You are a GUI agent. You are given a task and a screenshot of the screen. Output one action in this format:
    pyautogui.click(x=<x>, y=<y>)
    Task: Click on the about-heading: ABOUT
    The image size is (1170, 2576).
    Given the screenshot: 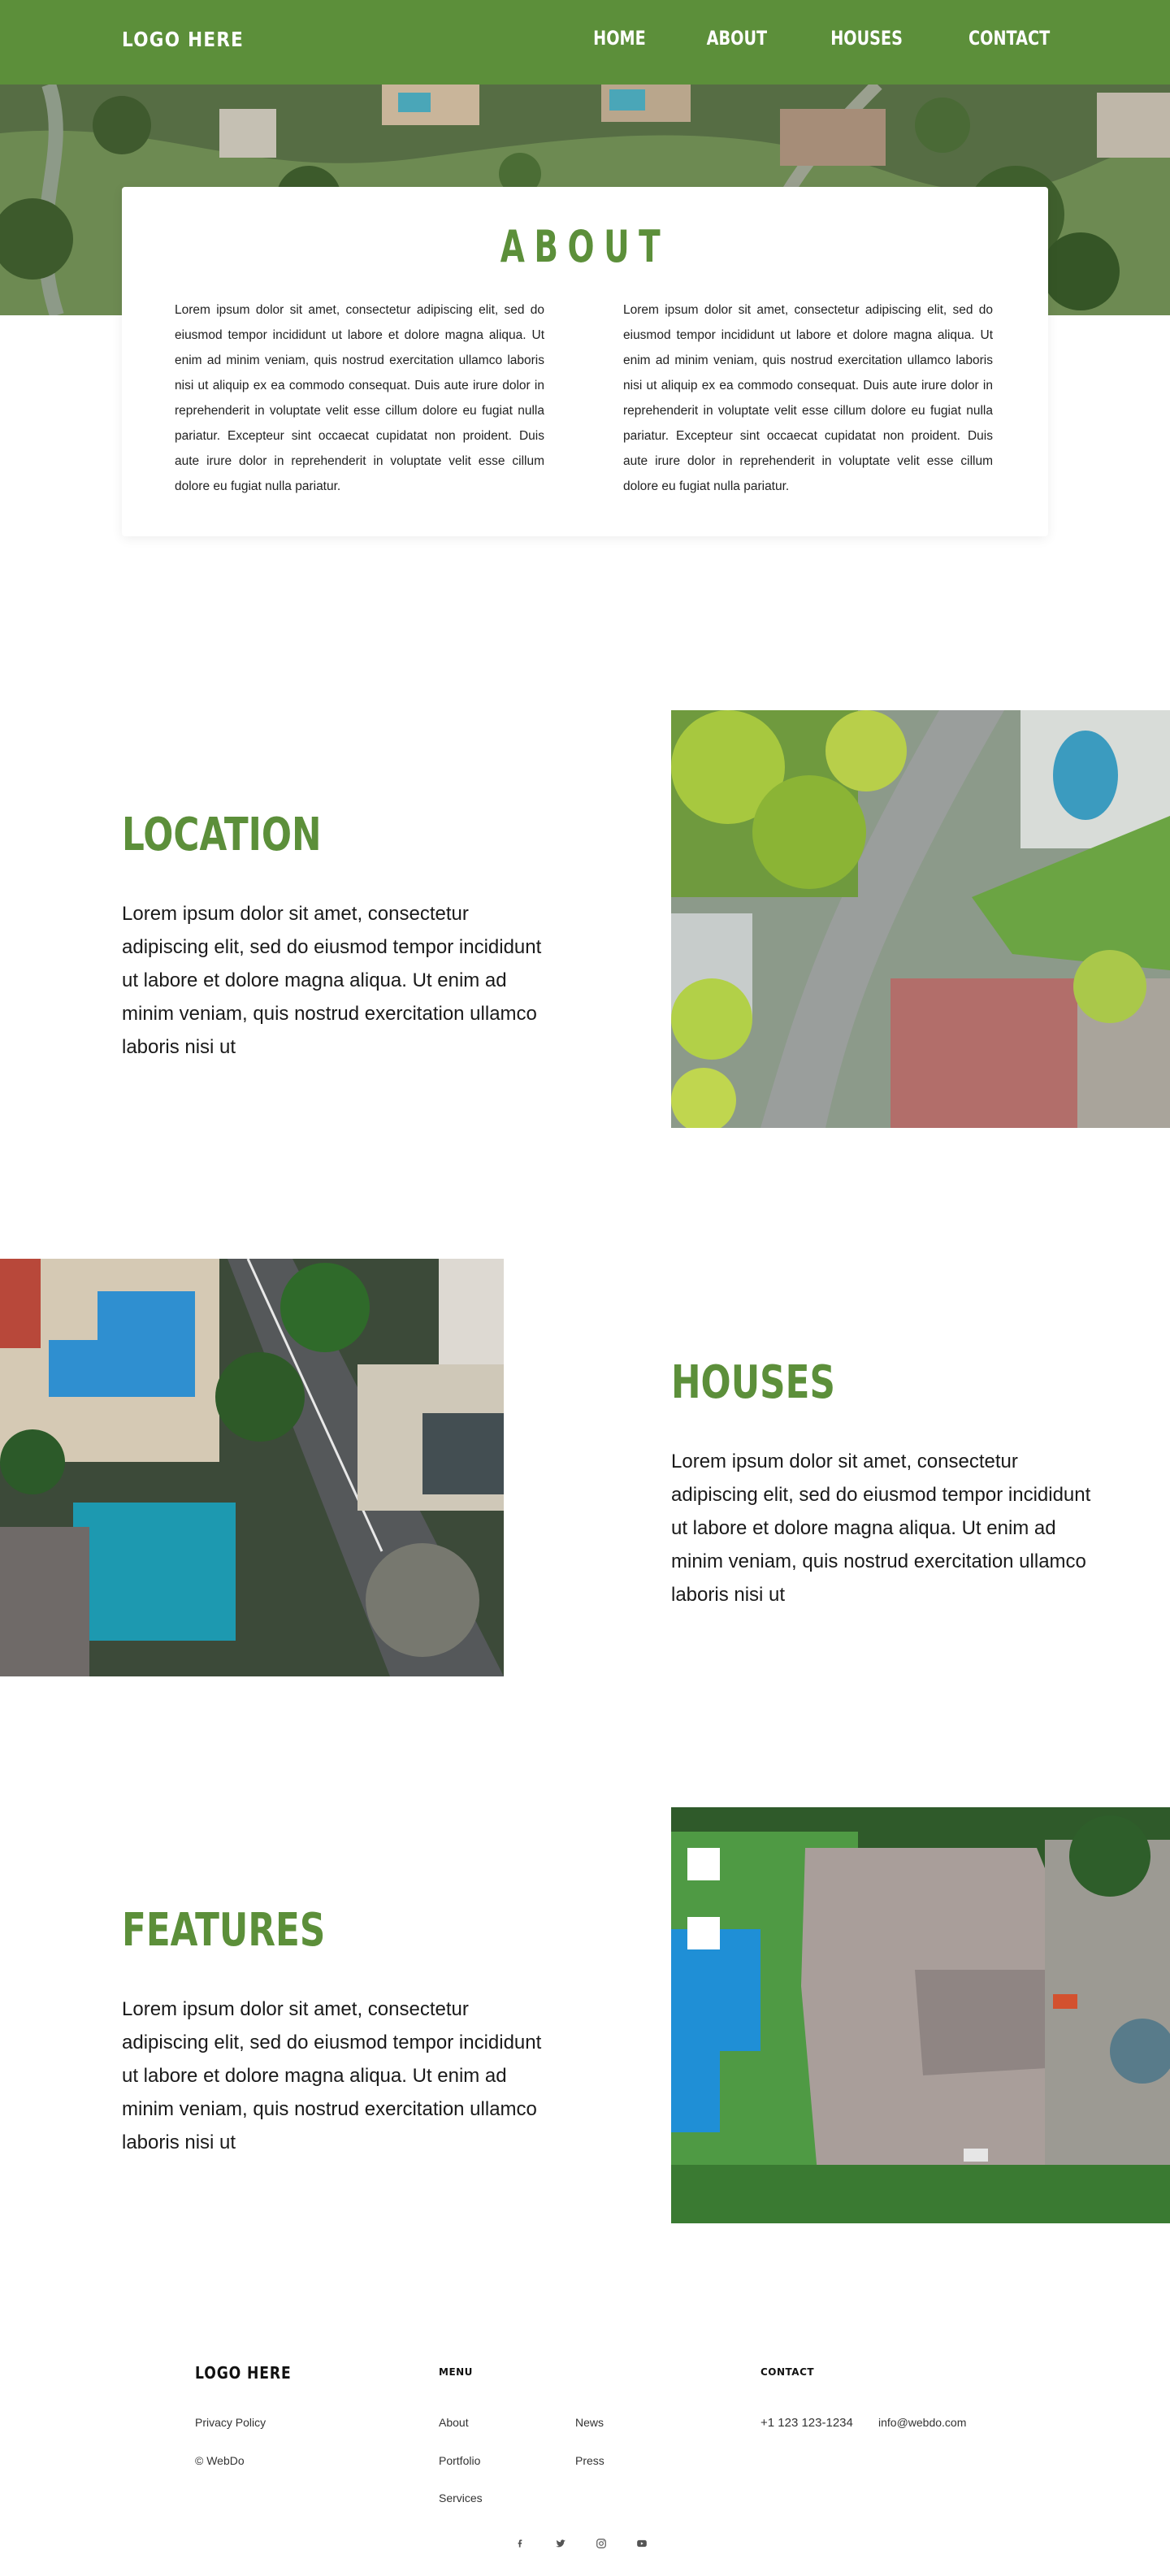 What is the action you would take?
    pyautogui.click(x=585, y=247)
    